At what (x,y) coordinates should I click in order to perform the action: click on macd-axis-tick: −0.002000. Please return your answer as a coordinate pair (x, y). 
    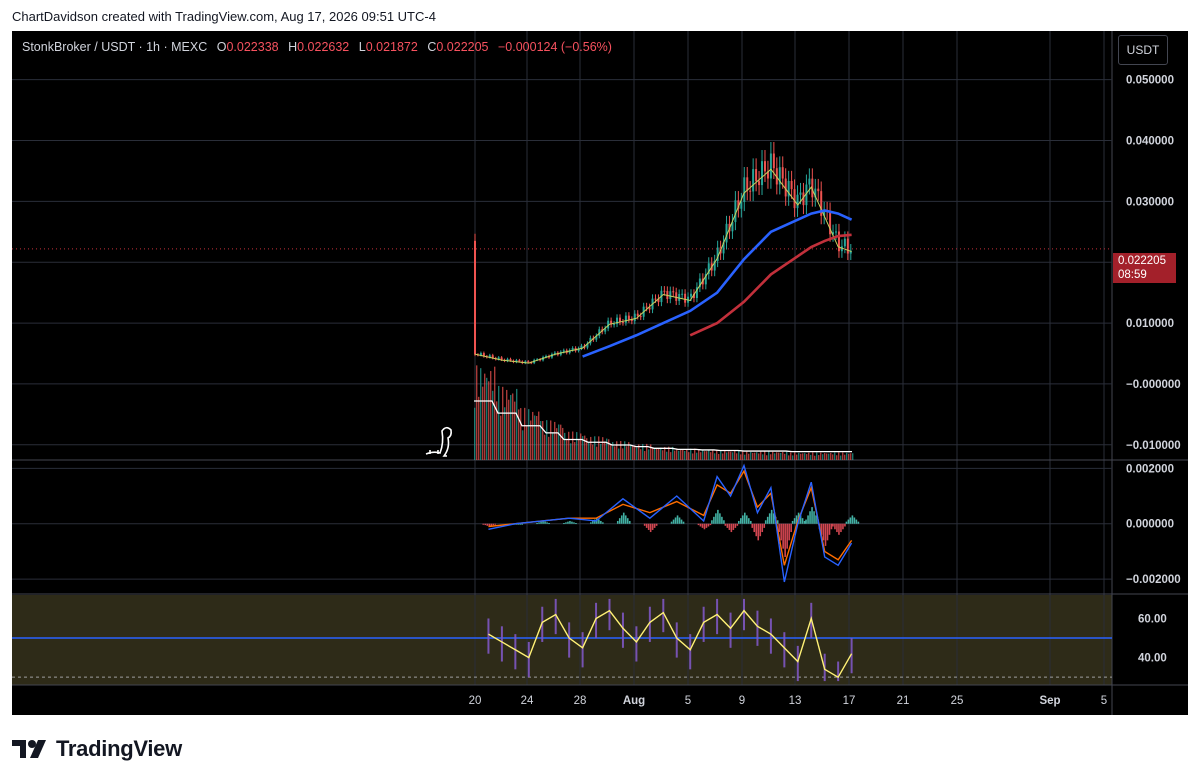
    Looking at the image, I should click on (1153, 580).